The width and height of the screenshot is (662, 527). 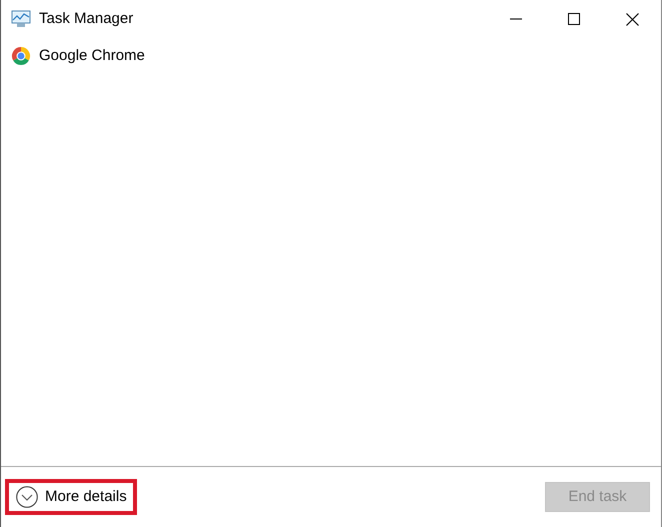 I want to click on minimize-icon, so click(x=516, y=19).